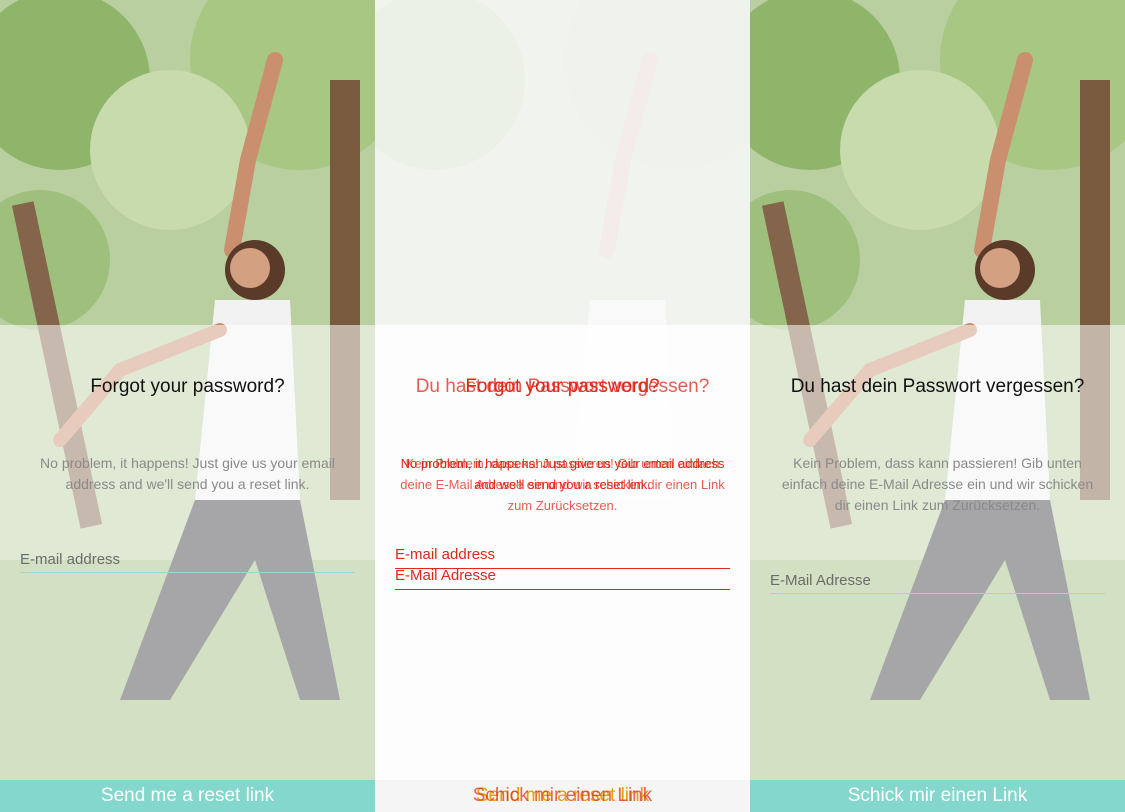  I want to click on email-field-german-layer: E-Mail Adresse, so click(562, 578).